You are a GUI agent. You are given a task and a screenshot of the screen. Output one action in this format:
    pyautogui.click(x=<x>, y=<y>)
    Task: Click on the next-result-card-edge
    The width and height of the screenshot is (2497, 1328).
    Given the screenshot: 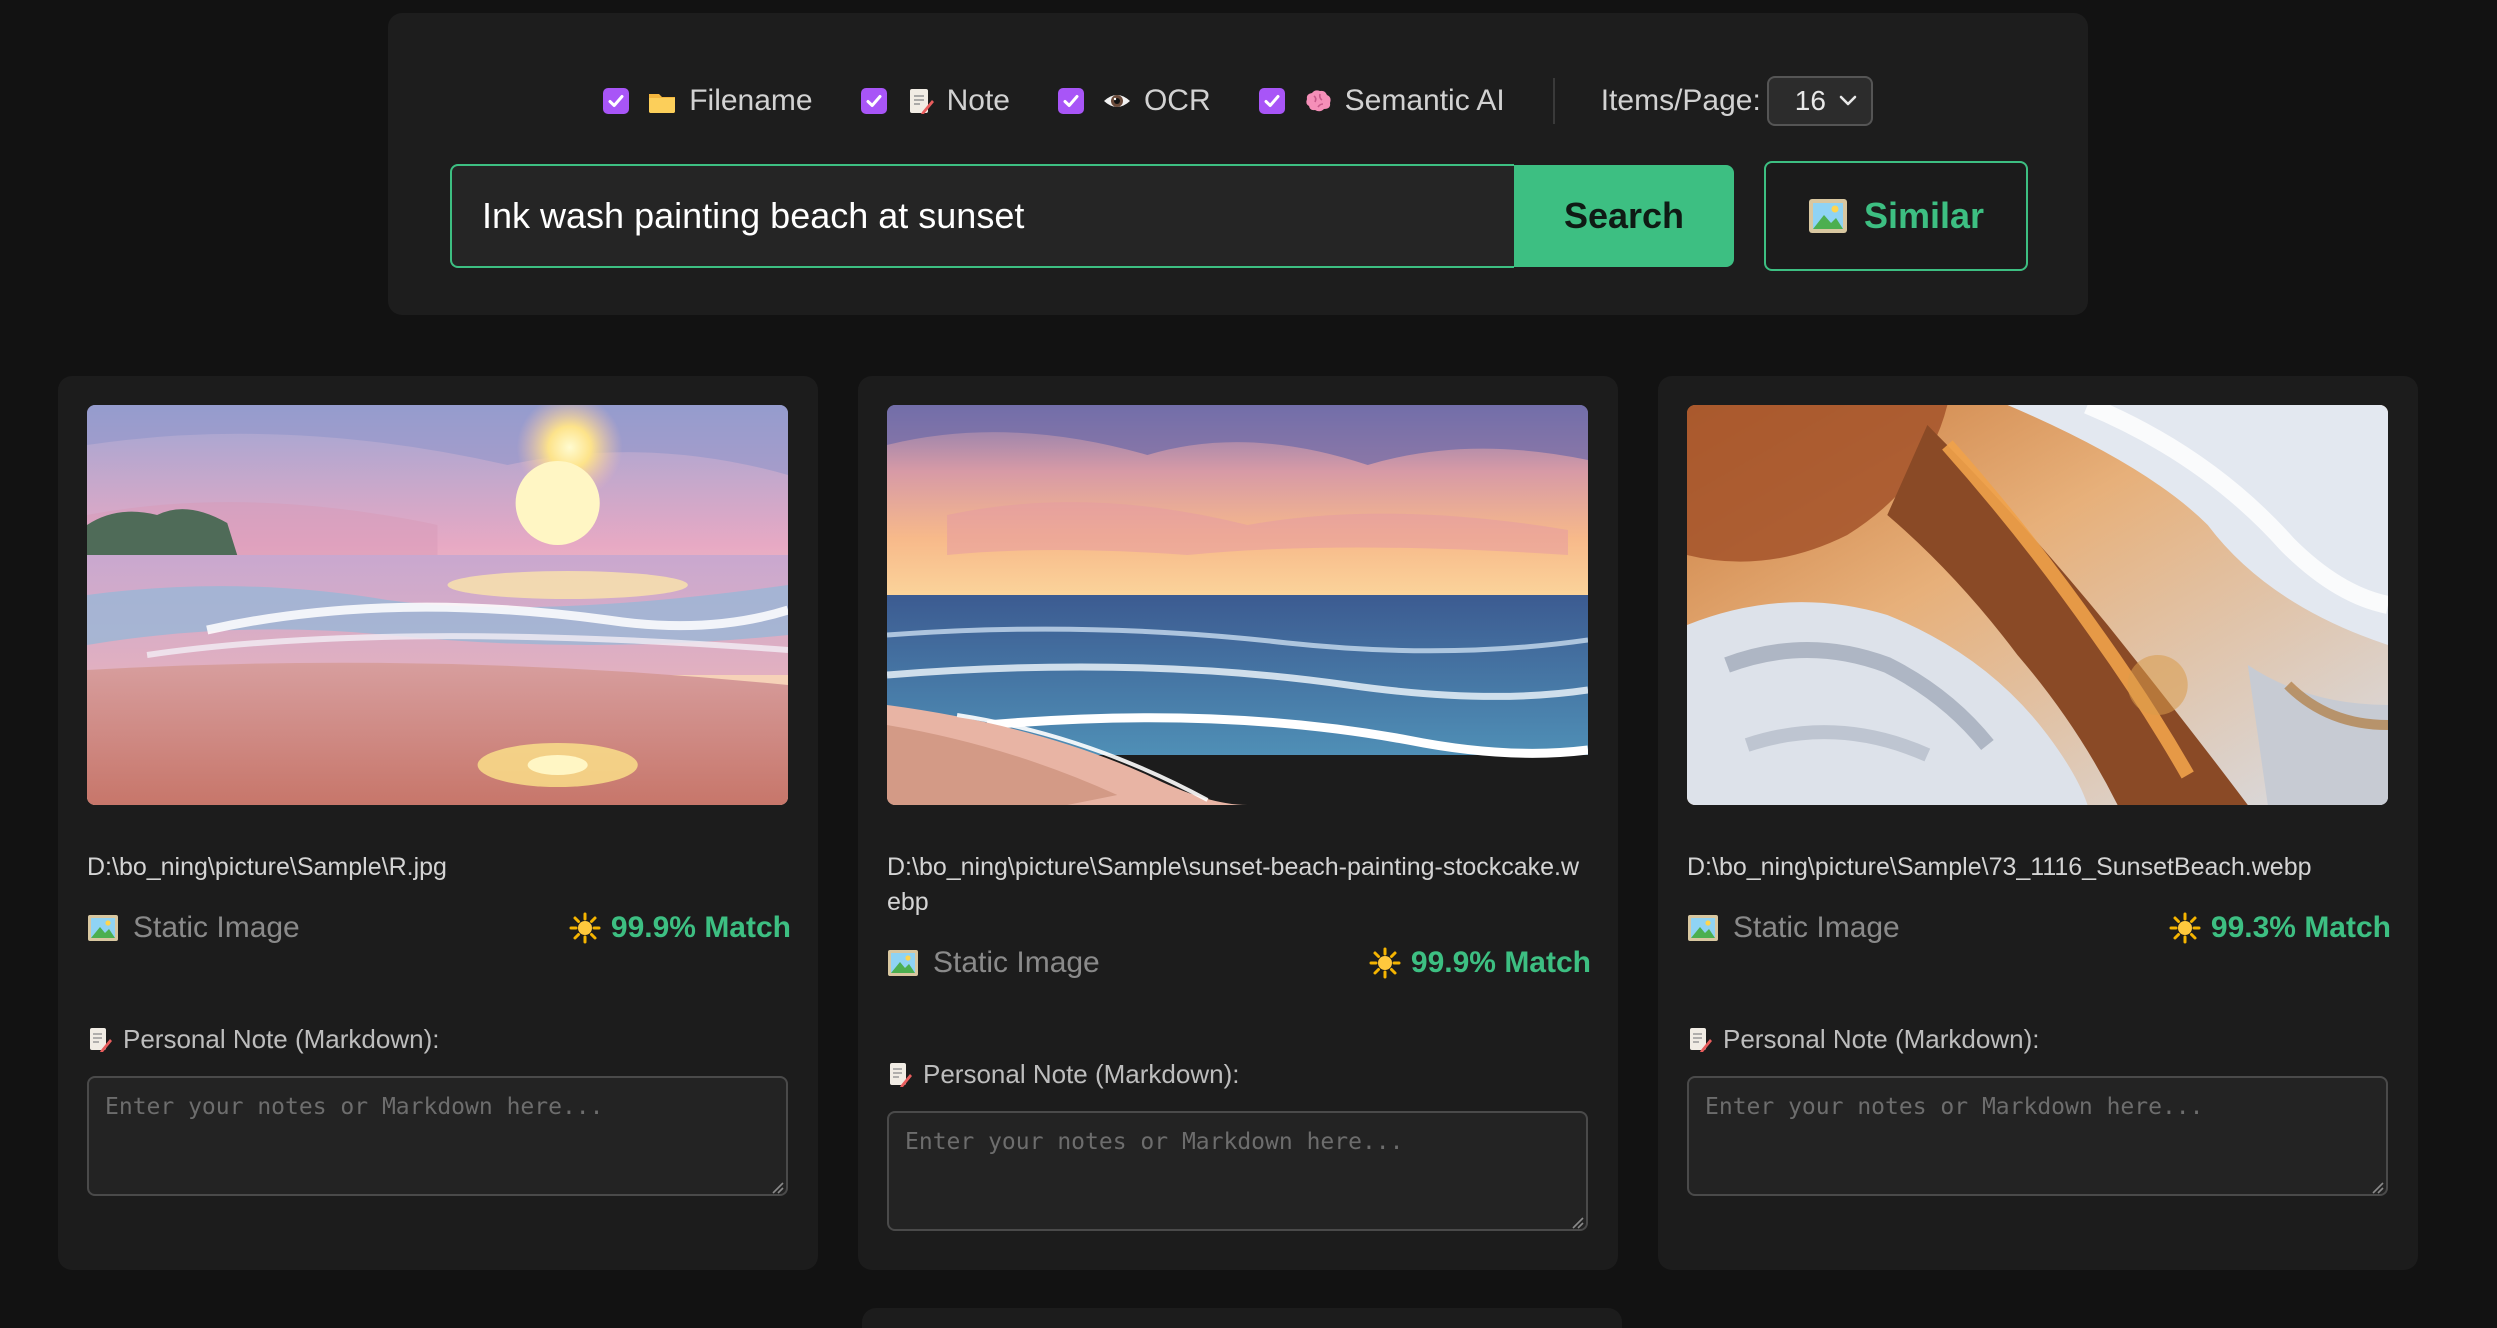 What is the action you would take?
    pyautogui.click(x=1242, y=1318)
    